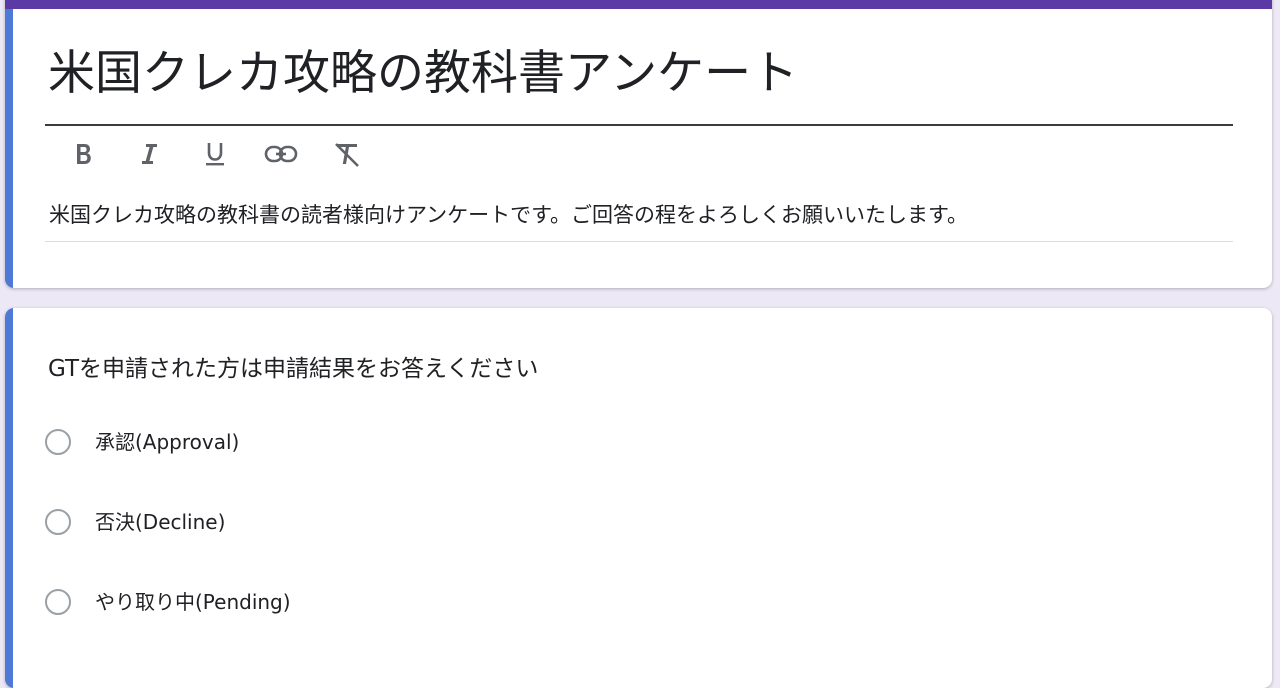 The width and height of the screenshot is (1280, 688). I want to click on option-pending: やり取り中(Pending), so click(168, 602).